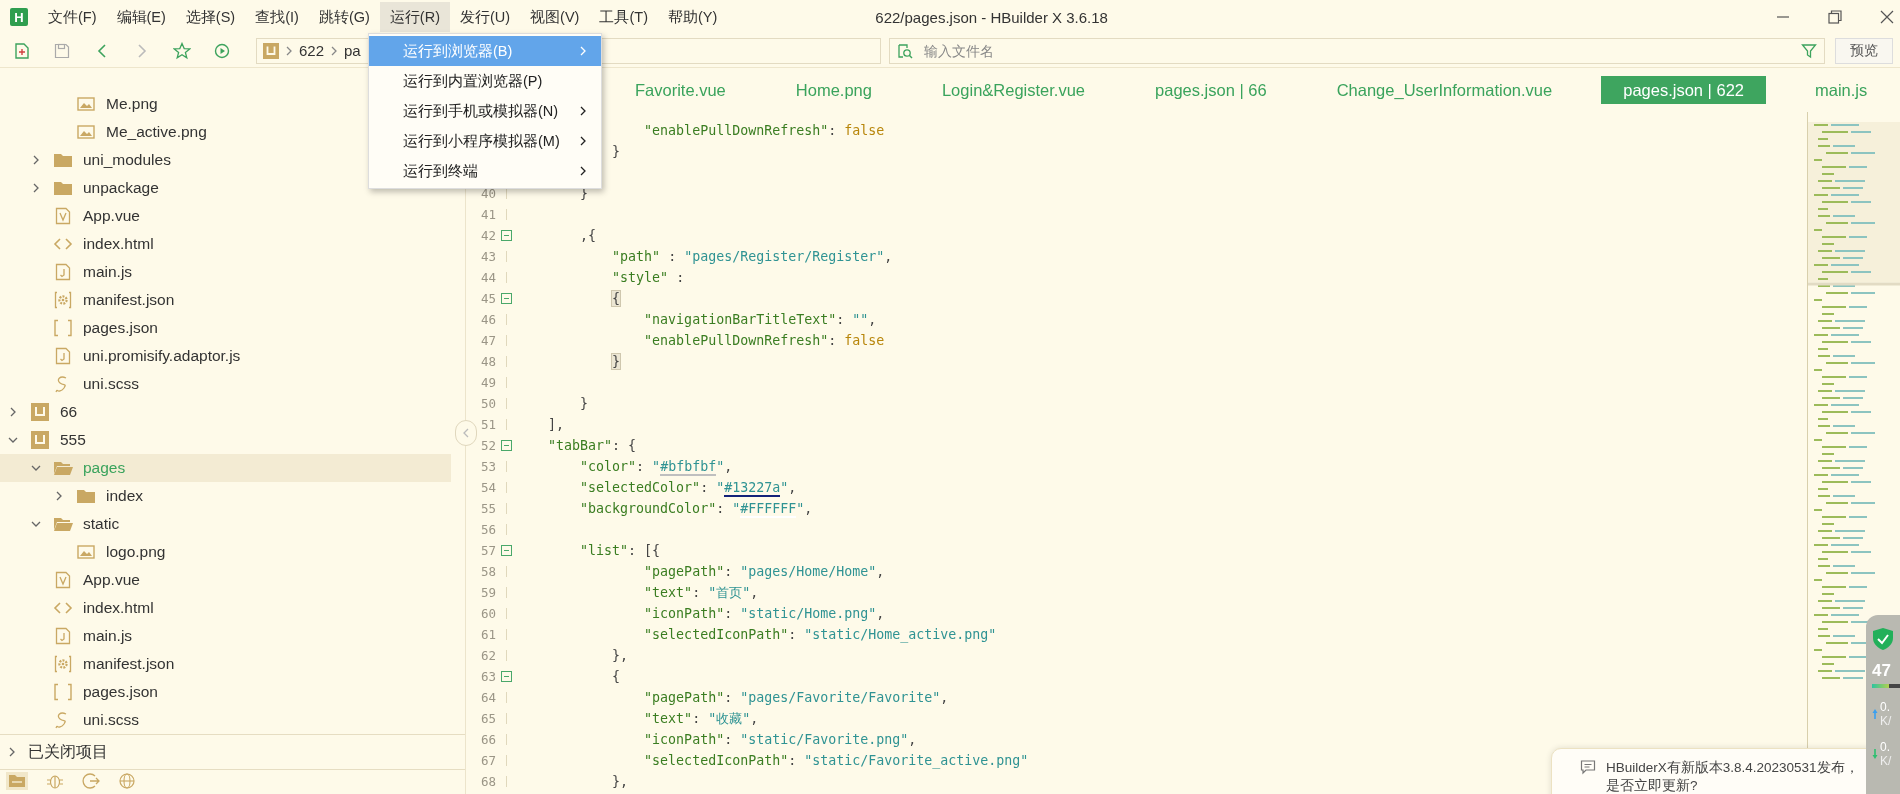 This screenshot has width=1900, height=794. I want to click on line-number: 63, so click(487, 676).